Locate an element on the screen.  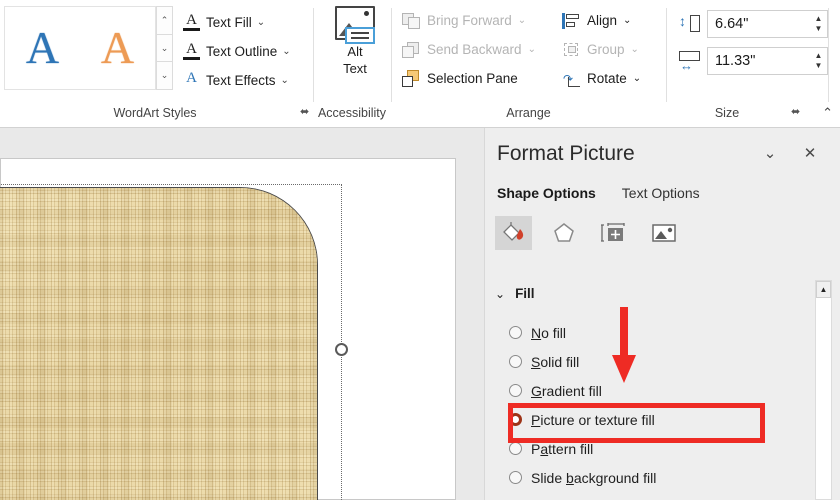
group-button: Group ⌄ is located at coordinates (614, 49).